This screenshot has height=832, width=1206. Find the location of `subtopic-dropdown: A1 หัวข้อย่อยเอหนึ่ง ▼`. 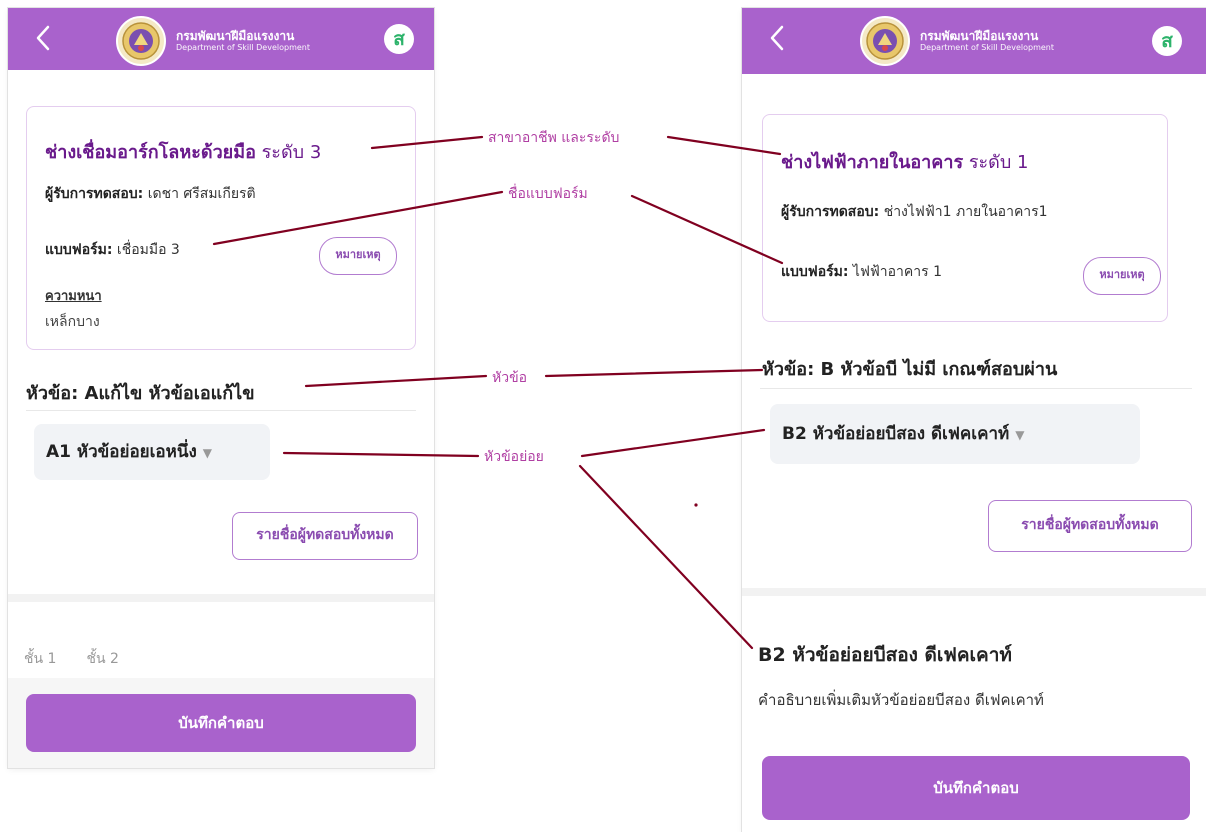

subtopic-dropdown: A1 หัวข้อย่อยเอหนึ่ง ▼ is located at coordinates (152, 452).